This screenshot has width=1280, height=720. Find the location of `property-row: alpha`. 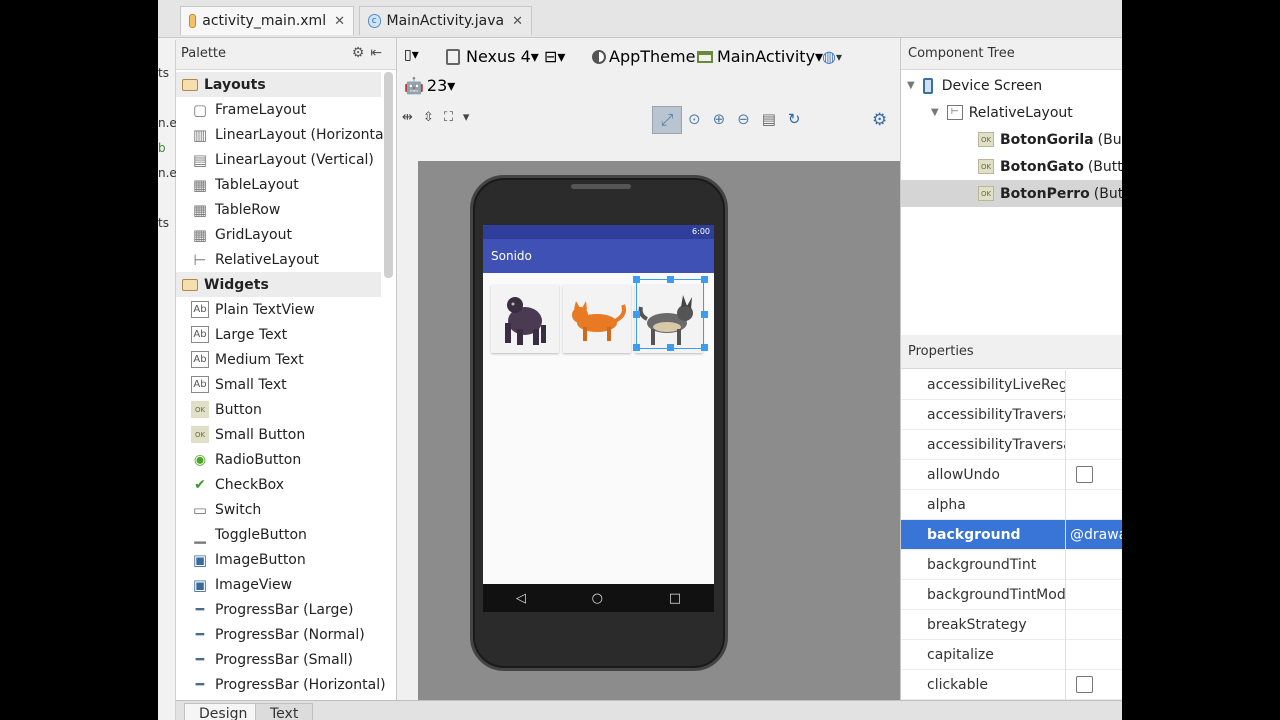

property-row: alpha is located at coordinates (1011, 504).